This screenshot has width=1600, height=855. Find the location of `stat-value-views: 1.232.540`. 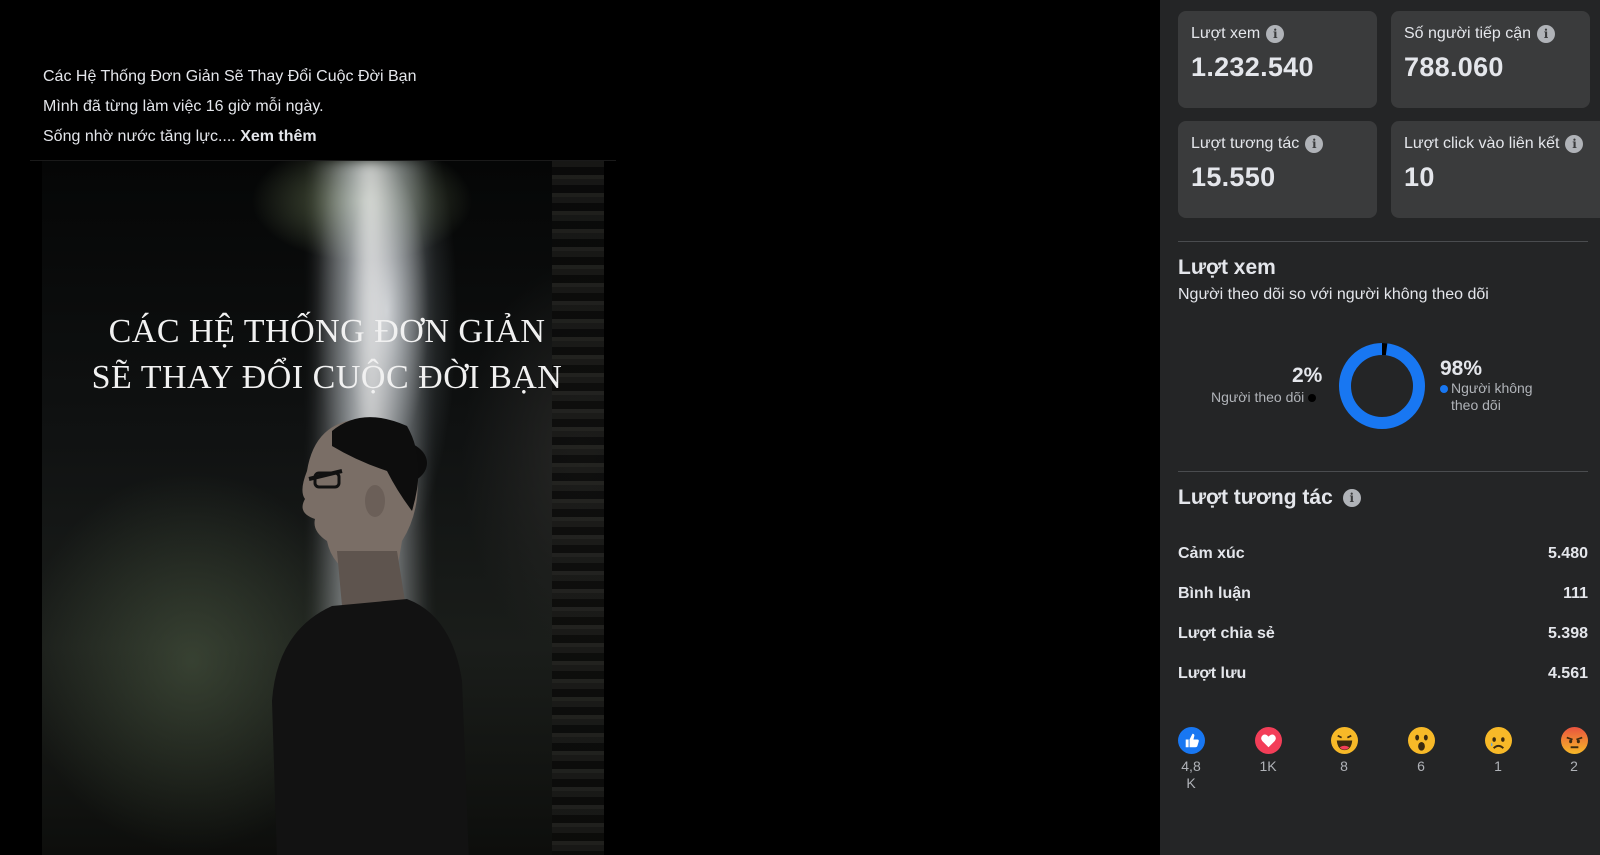

stat-value-views: 1.232.540 is located at coordinates (1252, 67).